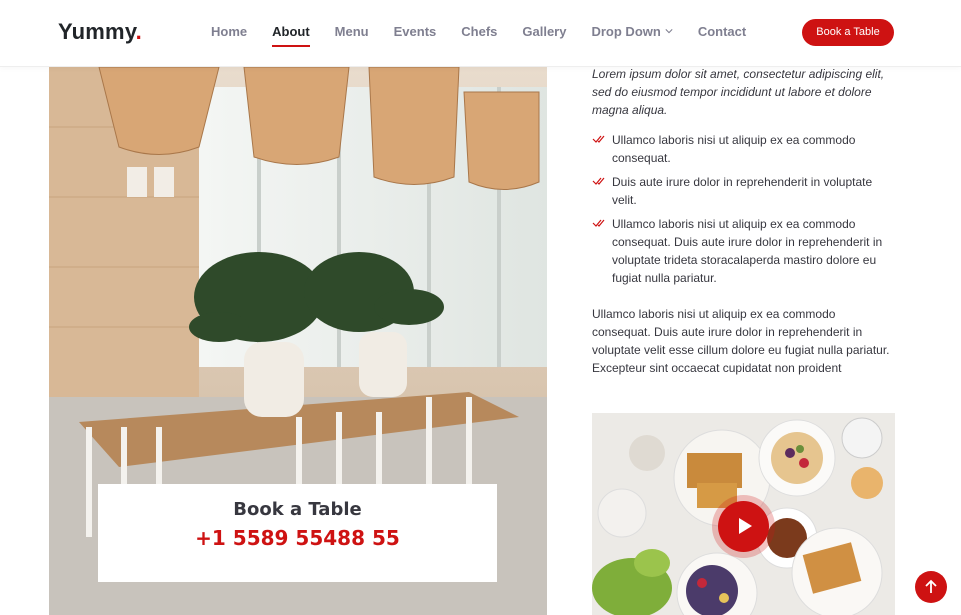  I want to click on play-icon, so click(745, 526).